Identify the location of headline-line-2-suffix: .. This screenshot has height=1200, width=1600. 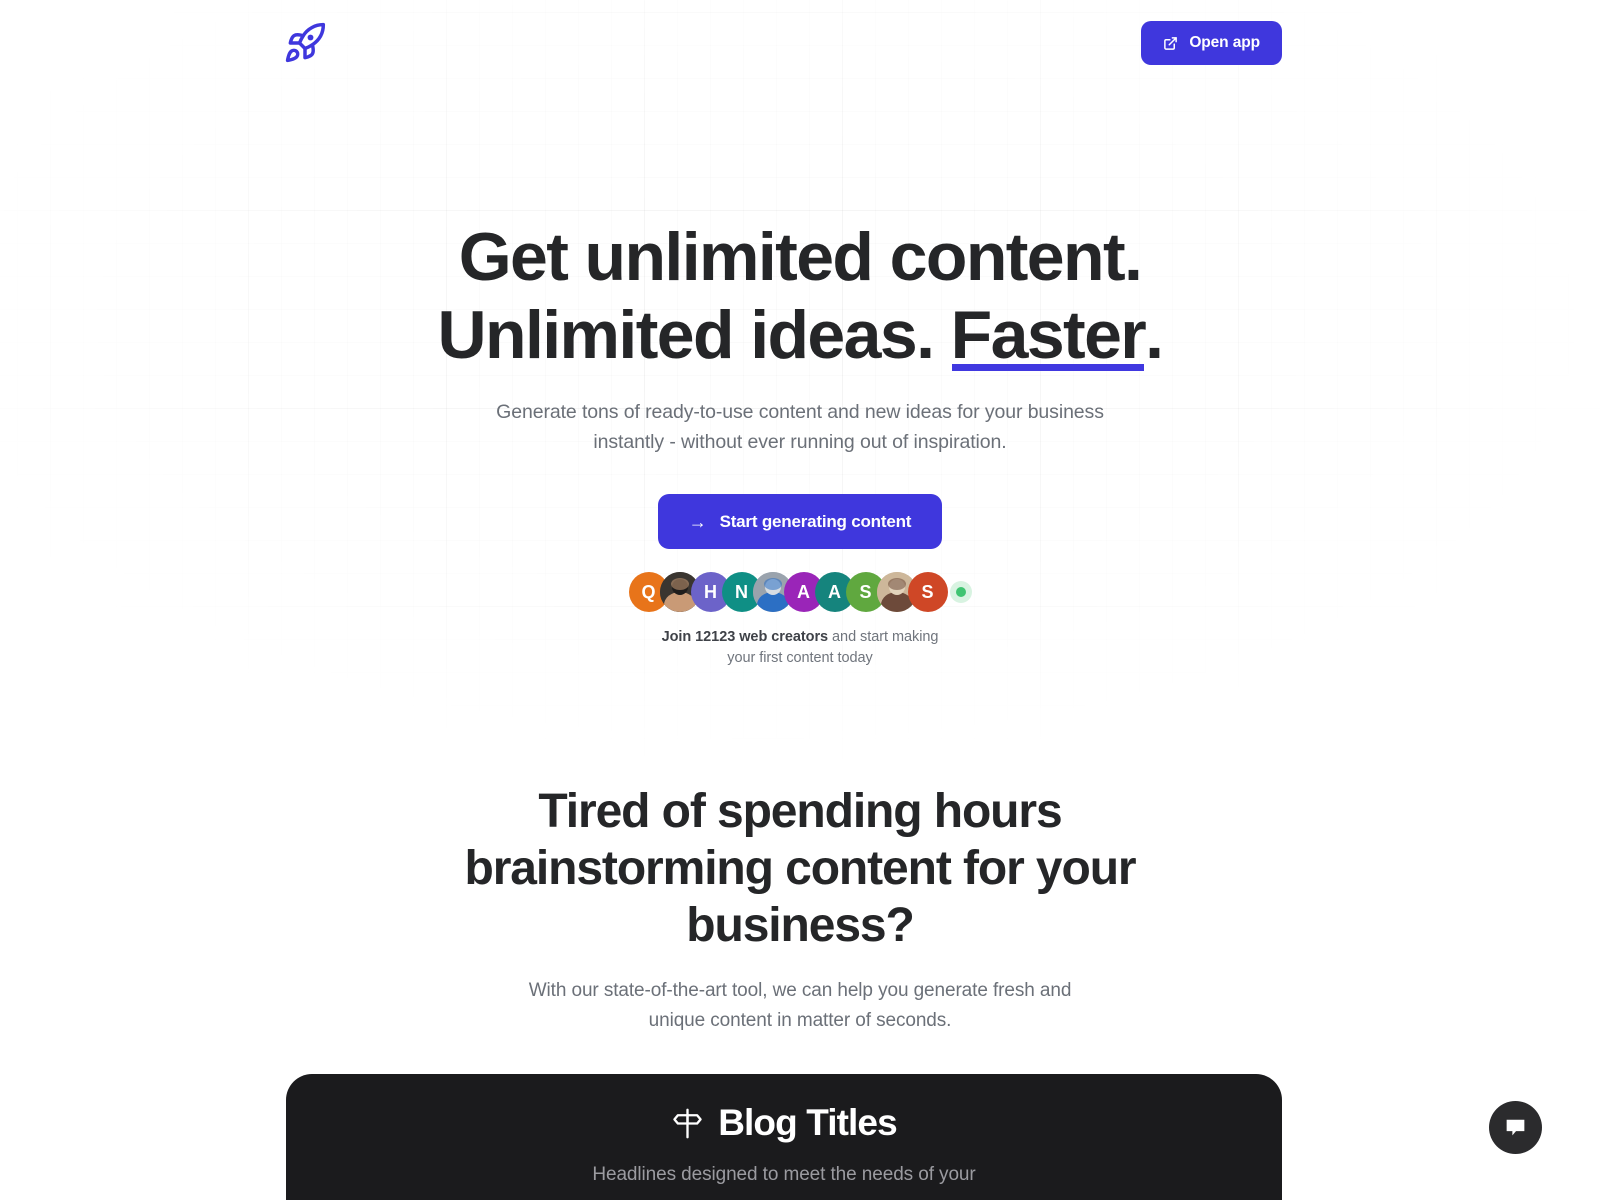
(1154, 335).